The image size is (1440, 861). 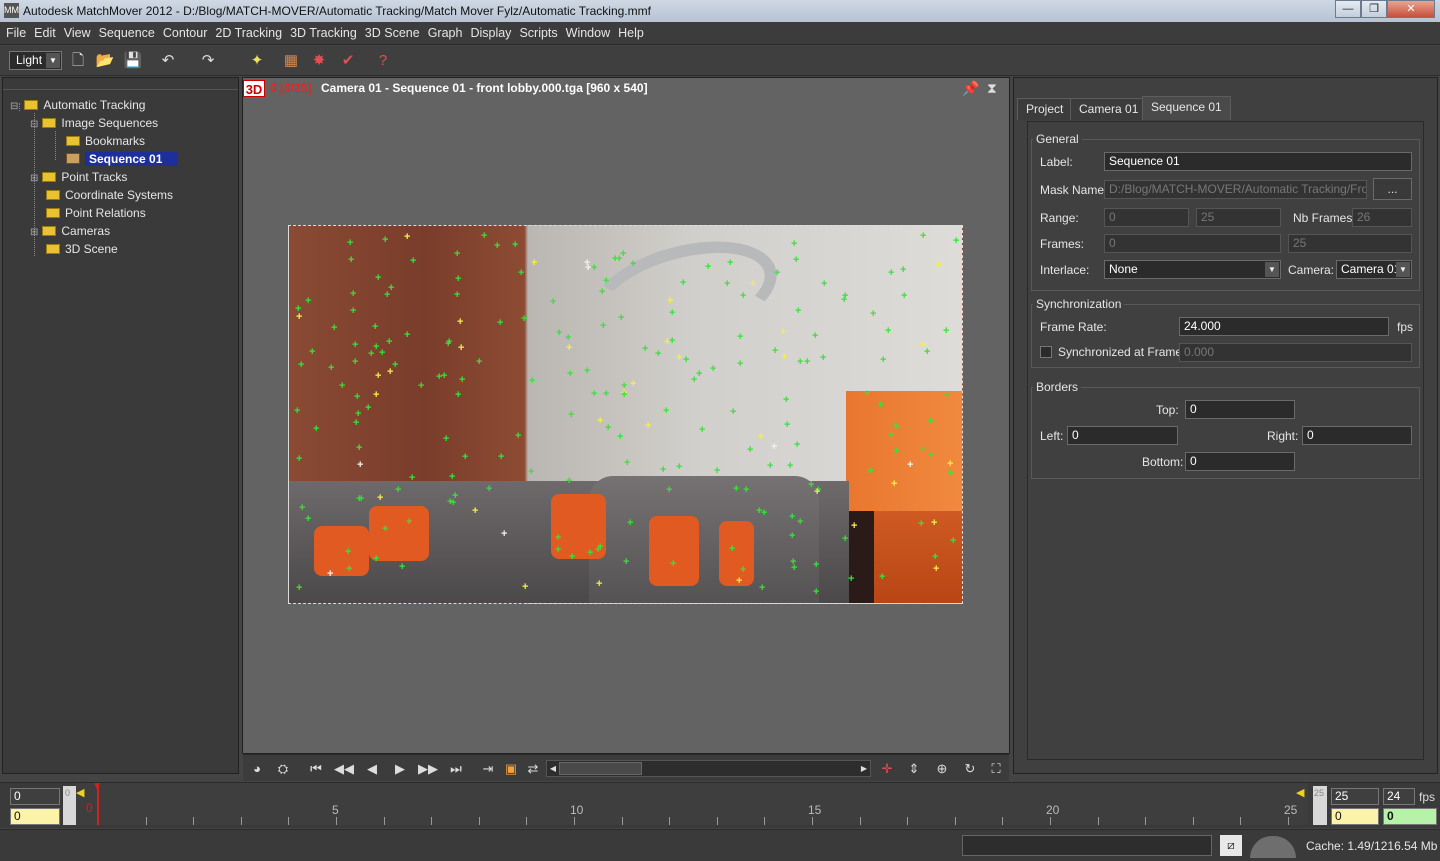 I want to click on frame-rate-field: 24.000, so click(x=1284, y=326).